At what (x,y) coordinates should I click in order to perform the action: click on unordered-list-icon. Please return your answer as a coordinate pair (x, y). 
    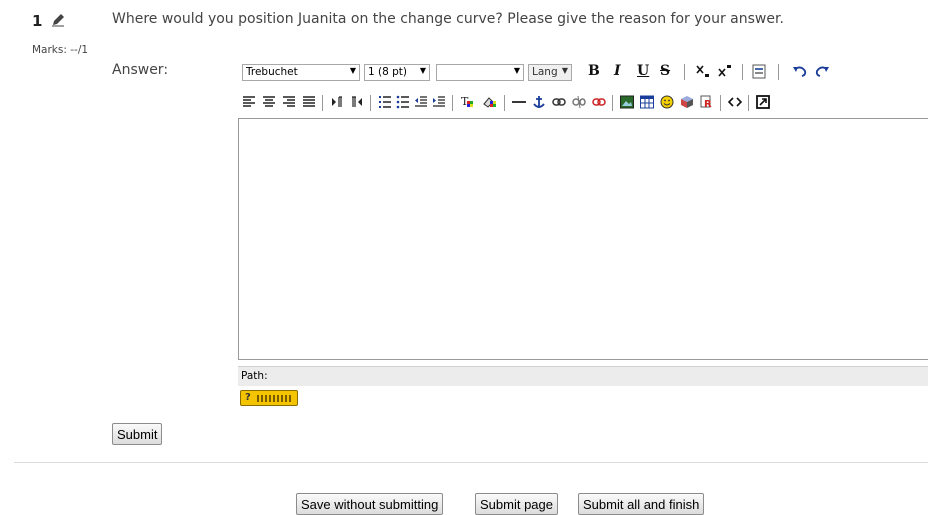
    Looking at the image, I should click on (403, 102).